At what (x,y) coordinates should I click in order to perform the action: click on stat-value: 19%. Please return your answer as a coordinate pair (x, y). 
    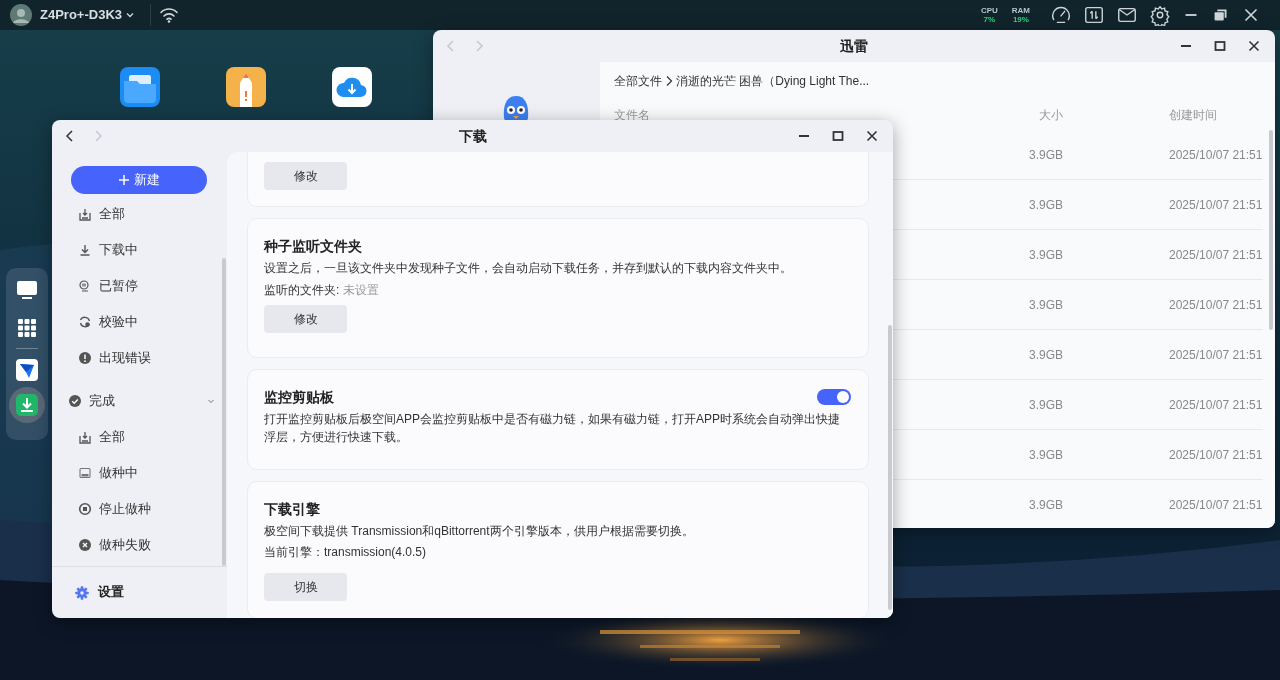
    Looking at the image, I should click on (1020, 19).